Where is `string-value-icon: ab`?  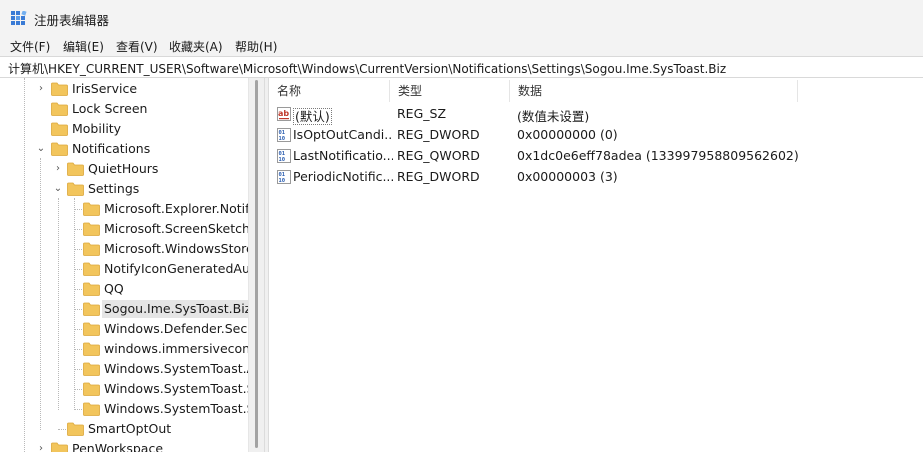
string-value-icon: ab is located at coordinates (284, 114).